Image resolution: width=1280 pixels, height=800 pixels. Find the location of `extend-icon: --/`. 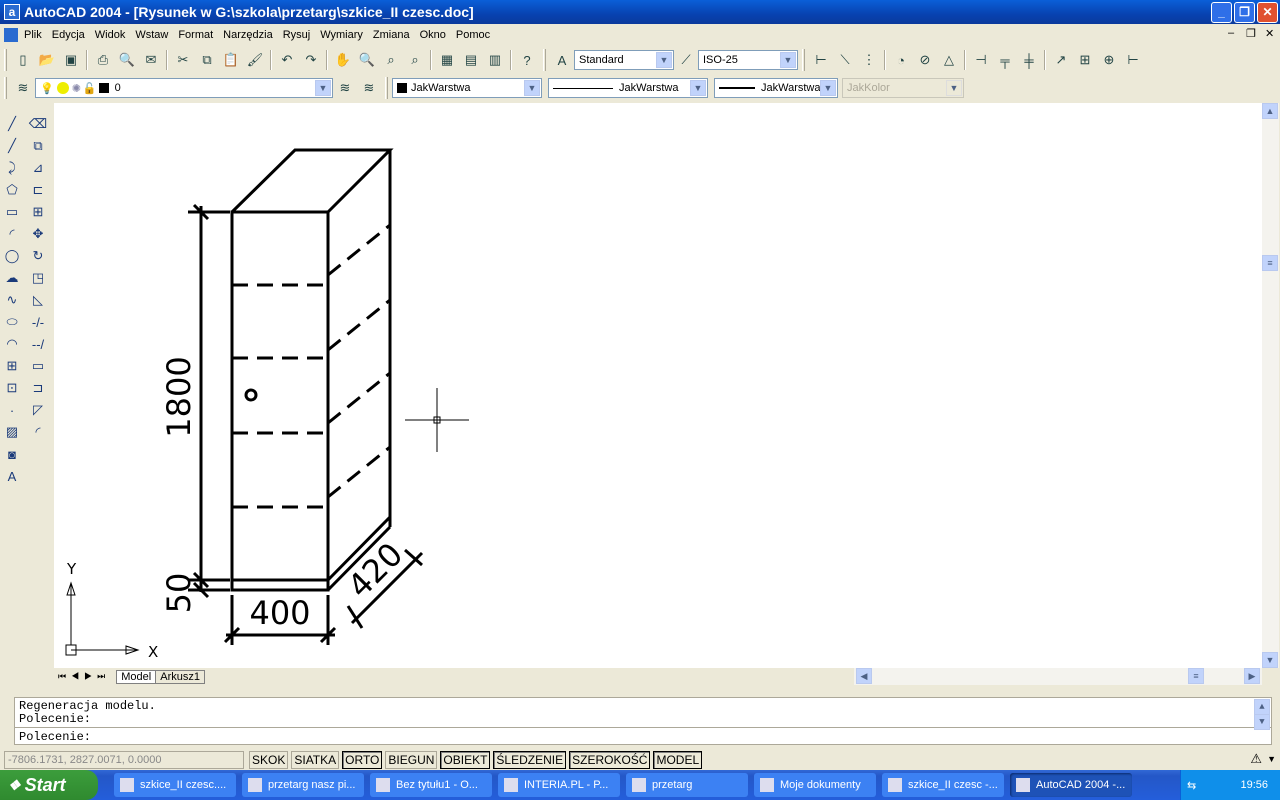

extend-icon: --/ is located at coordinates (38, 344).